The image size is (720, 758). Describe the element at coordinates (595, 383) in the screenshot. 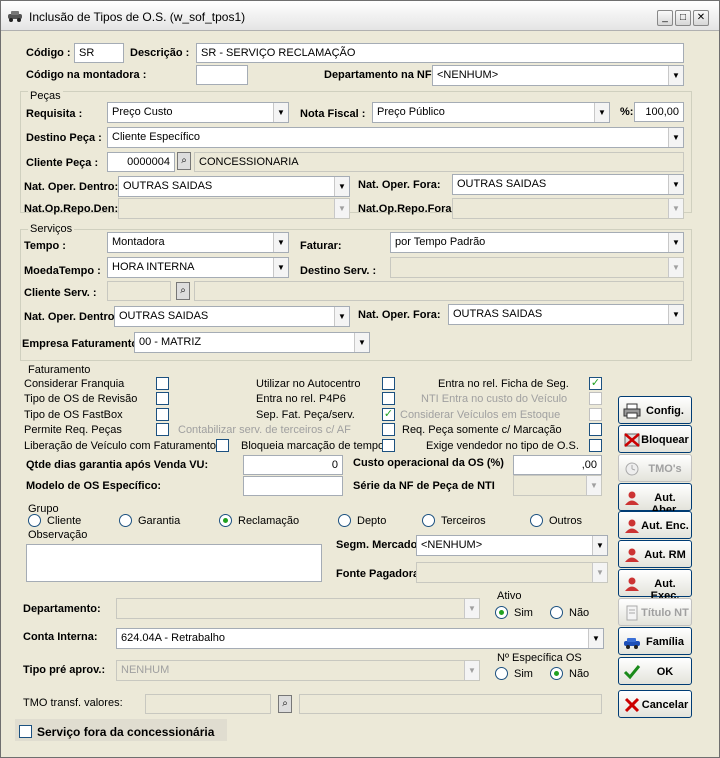

I see `fat-opt-ficha-checkbox: ✓` at that location.